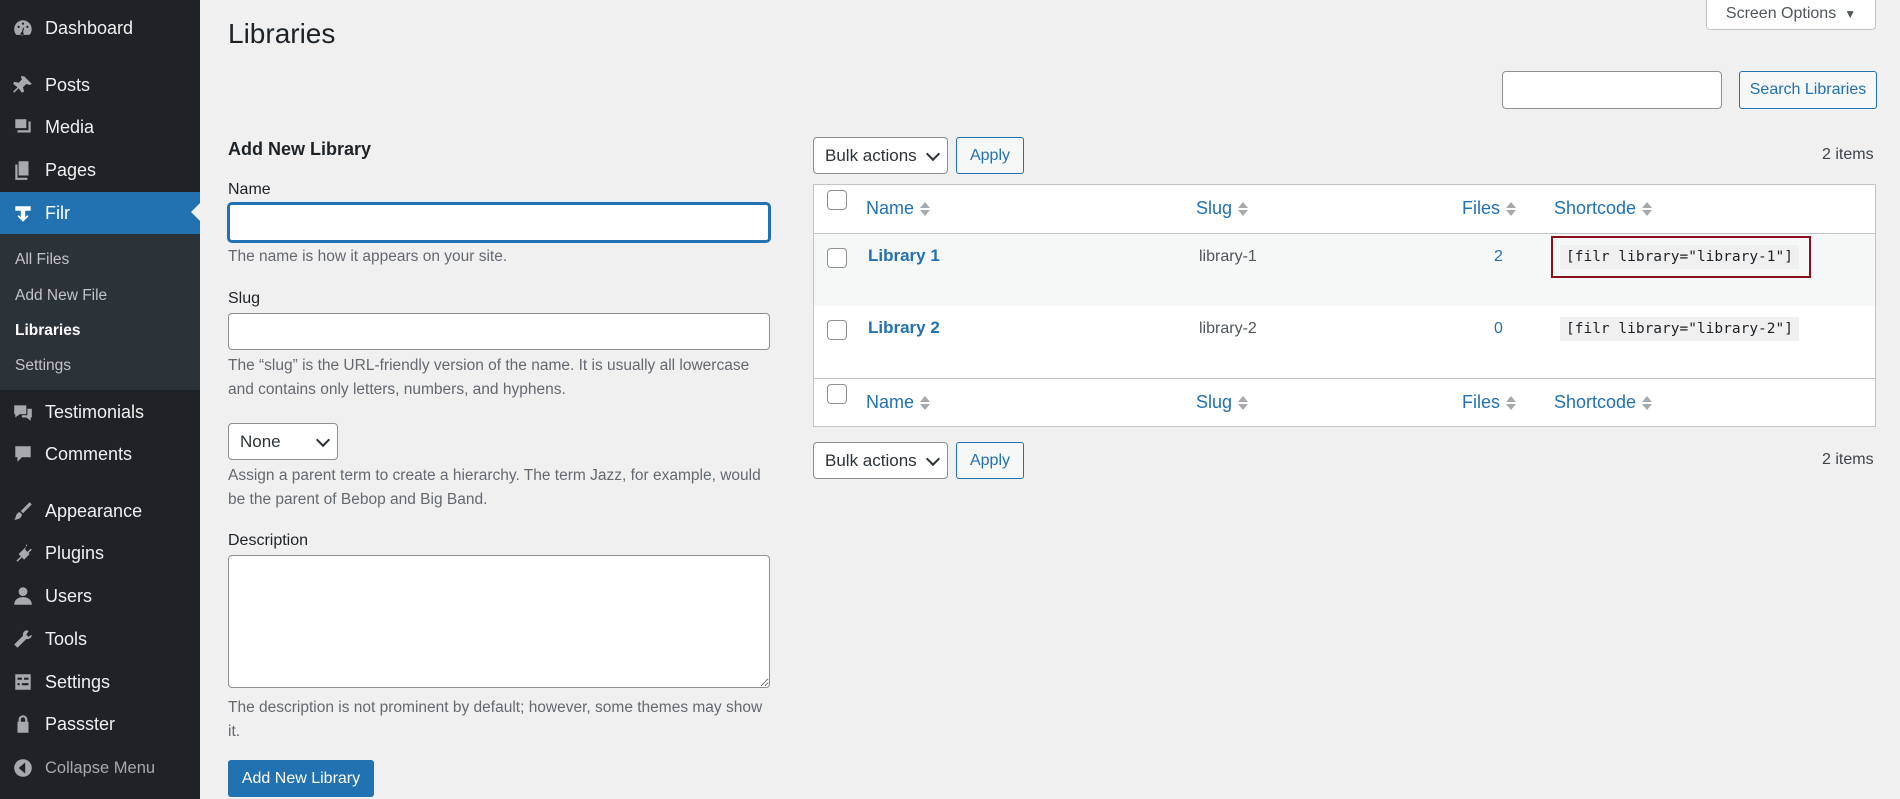  What do you see at coordinates (61, 296) in the screenshot?
I see `submenu-add-new-file: Add New File` at bounding box center [61, 296].